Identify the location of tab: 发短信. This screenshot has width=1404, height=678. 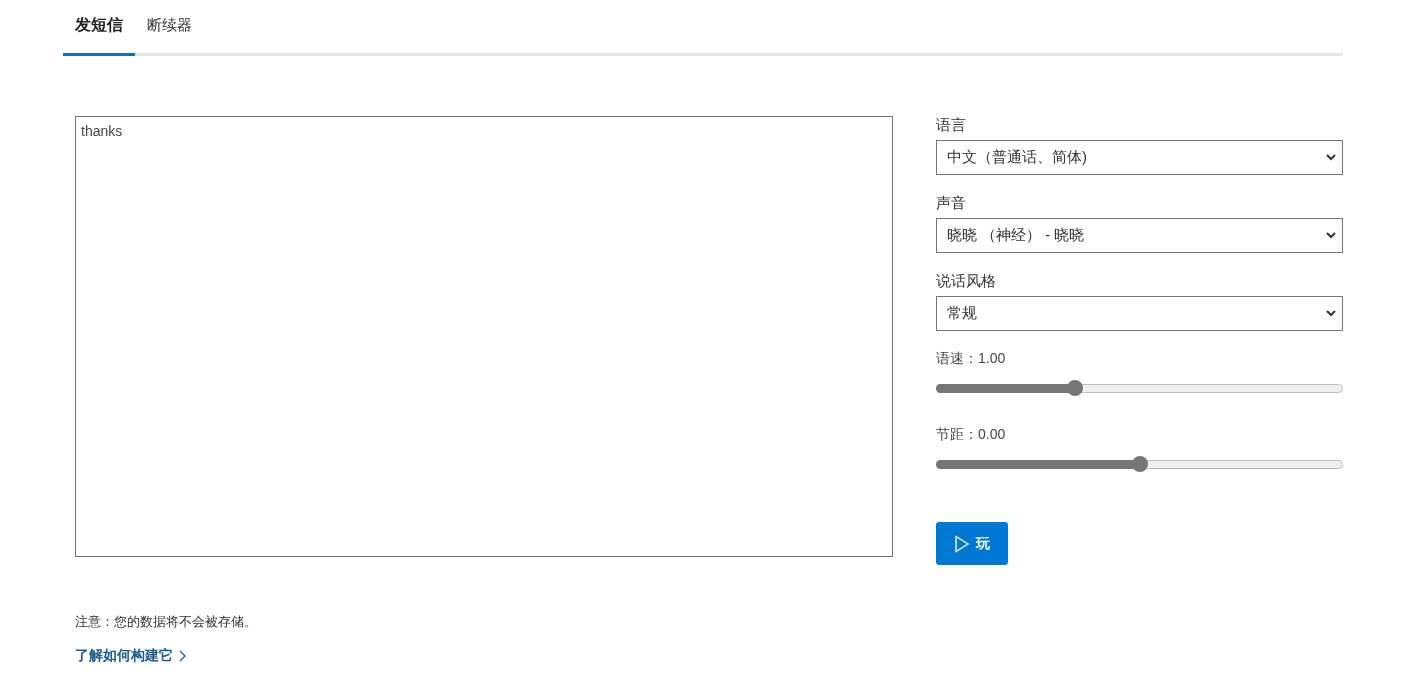
(99, 28).